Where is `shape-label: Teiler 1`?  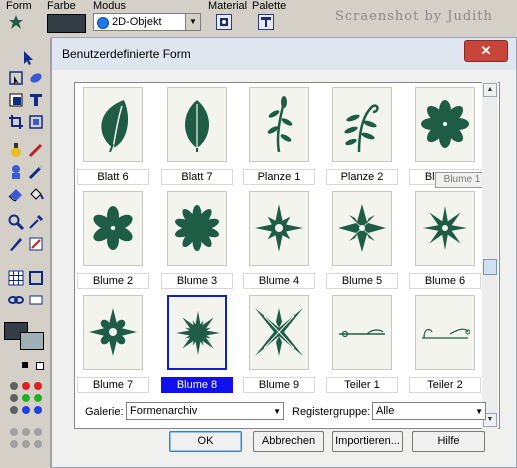 shape-label: Teiler 1 is located at coordinates (362, 385).